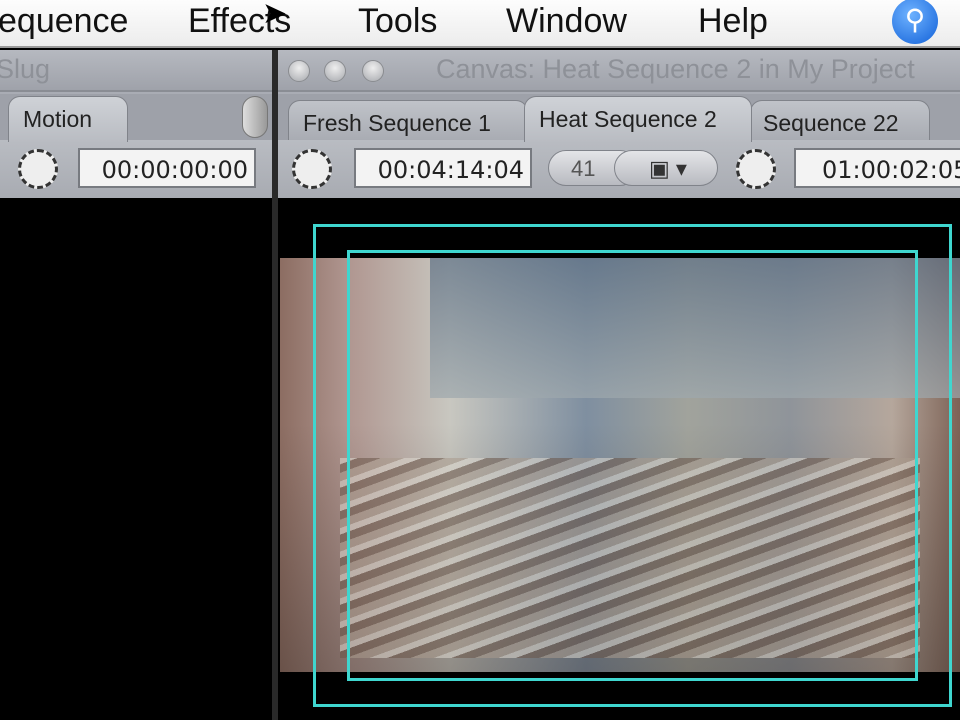 This screenshot has height=720, width=960. Describe the element at coordinates (397, 21) in the screenshot. I see `menu-tools: Tools` at that location.